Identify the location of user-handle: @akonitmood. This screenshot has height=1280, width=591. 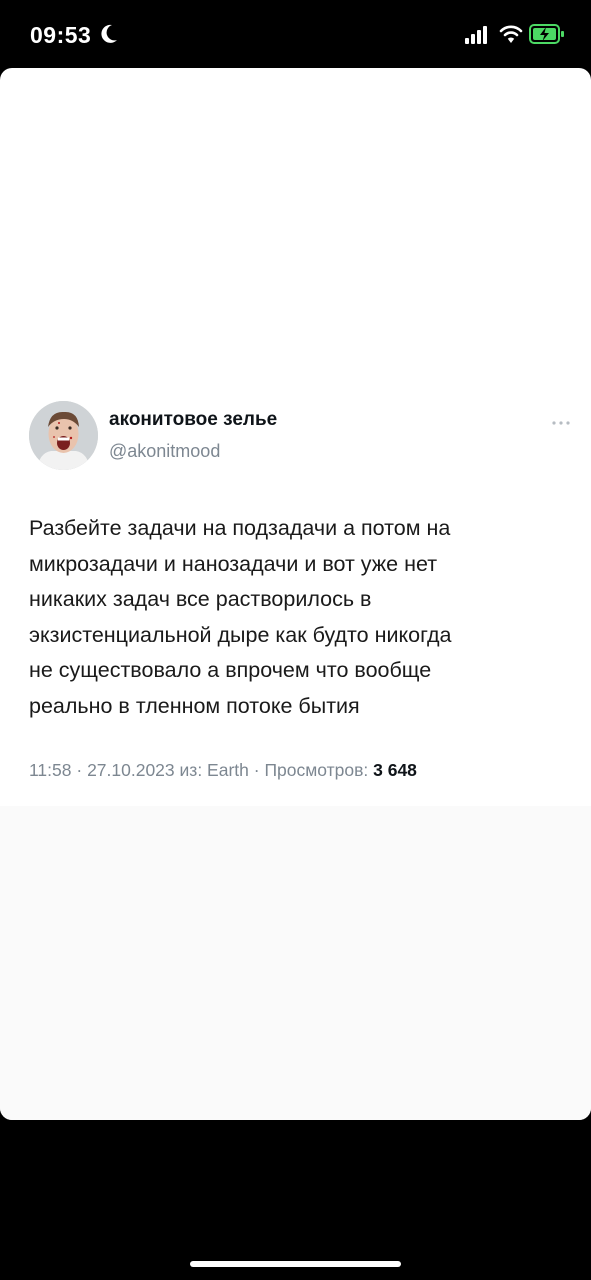
(164, 451).